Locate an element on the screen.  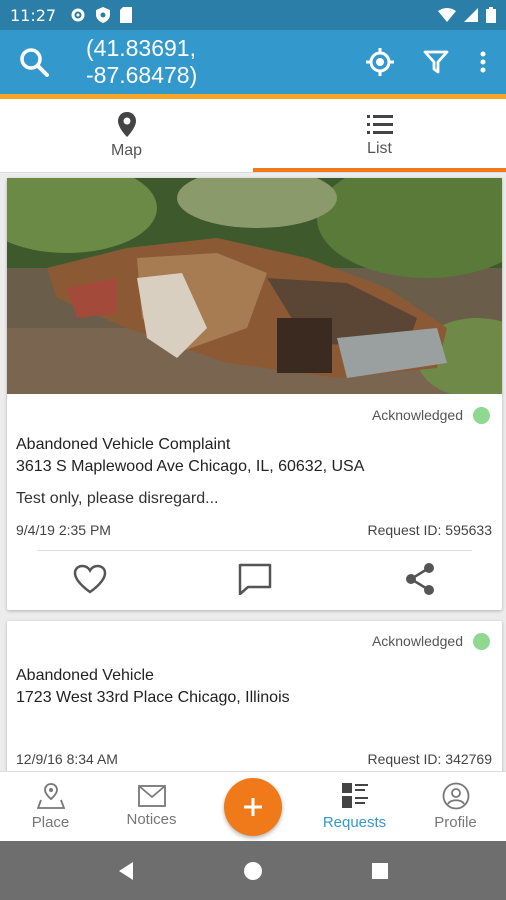
request-title: Abandoned Vehicle is located at coordinates (85, 675).